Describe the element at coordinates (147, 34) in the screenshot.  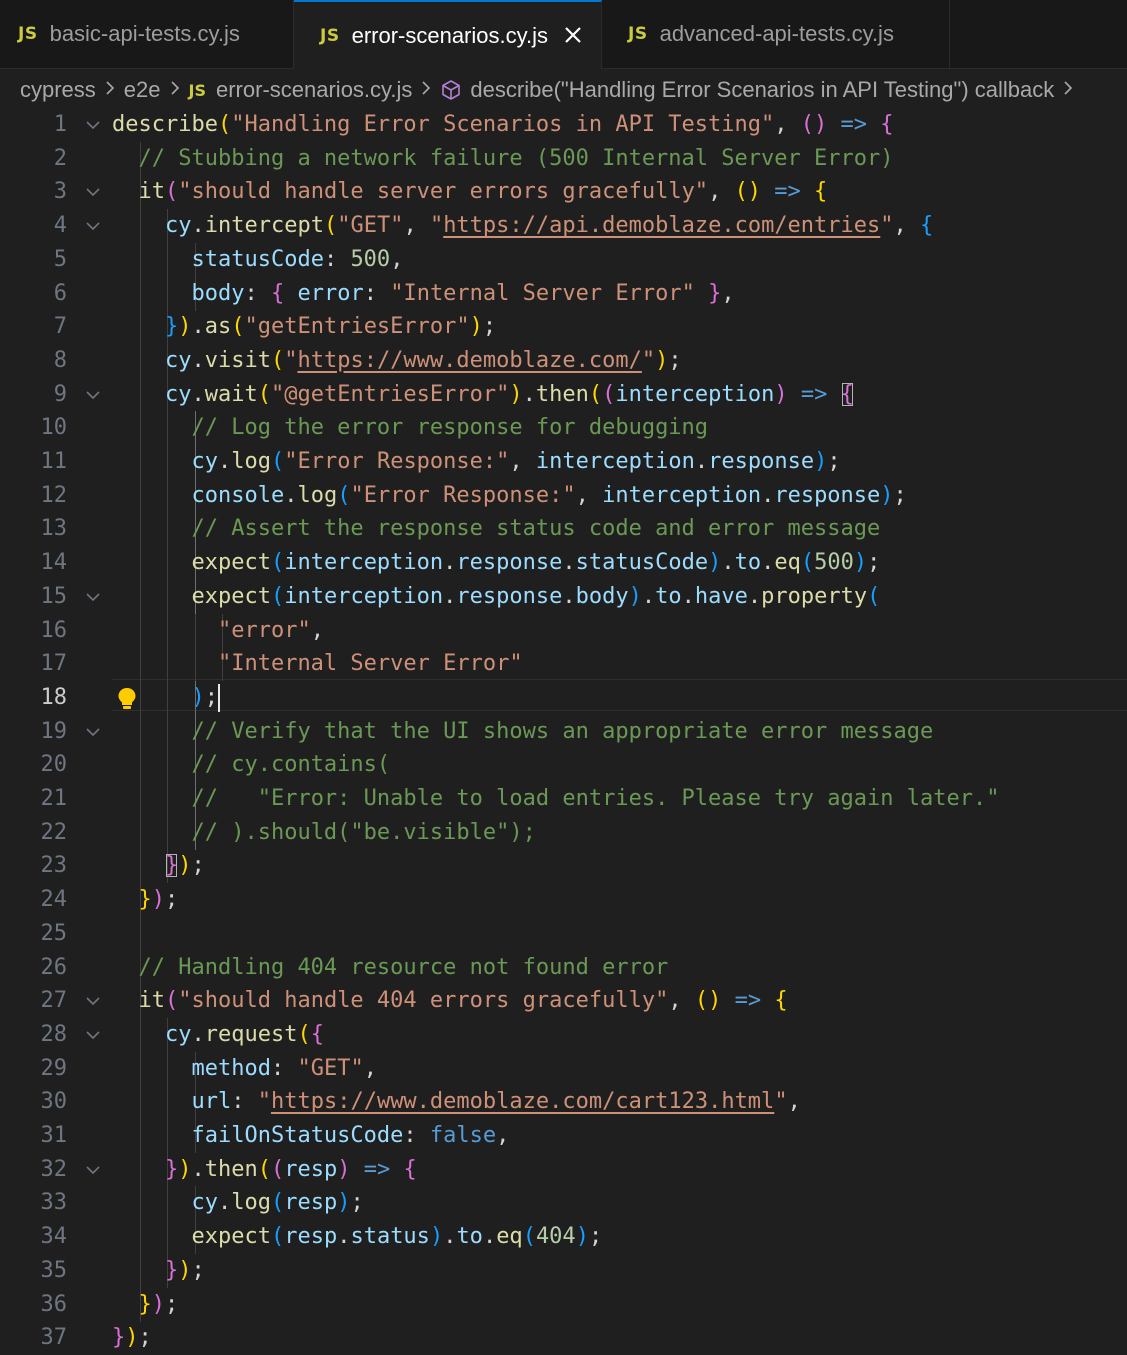
I see `tab-basic-api-tests: JS basic-api-tests.cy.js` at that location.